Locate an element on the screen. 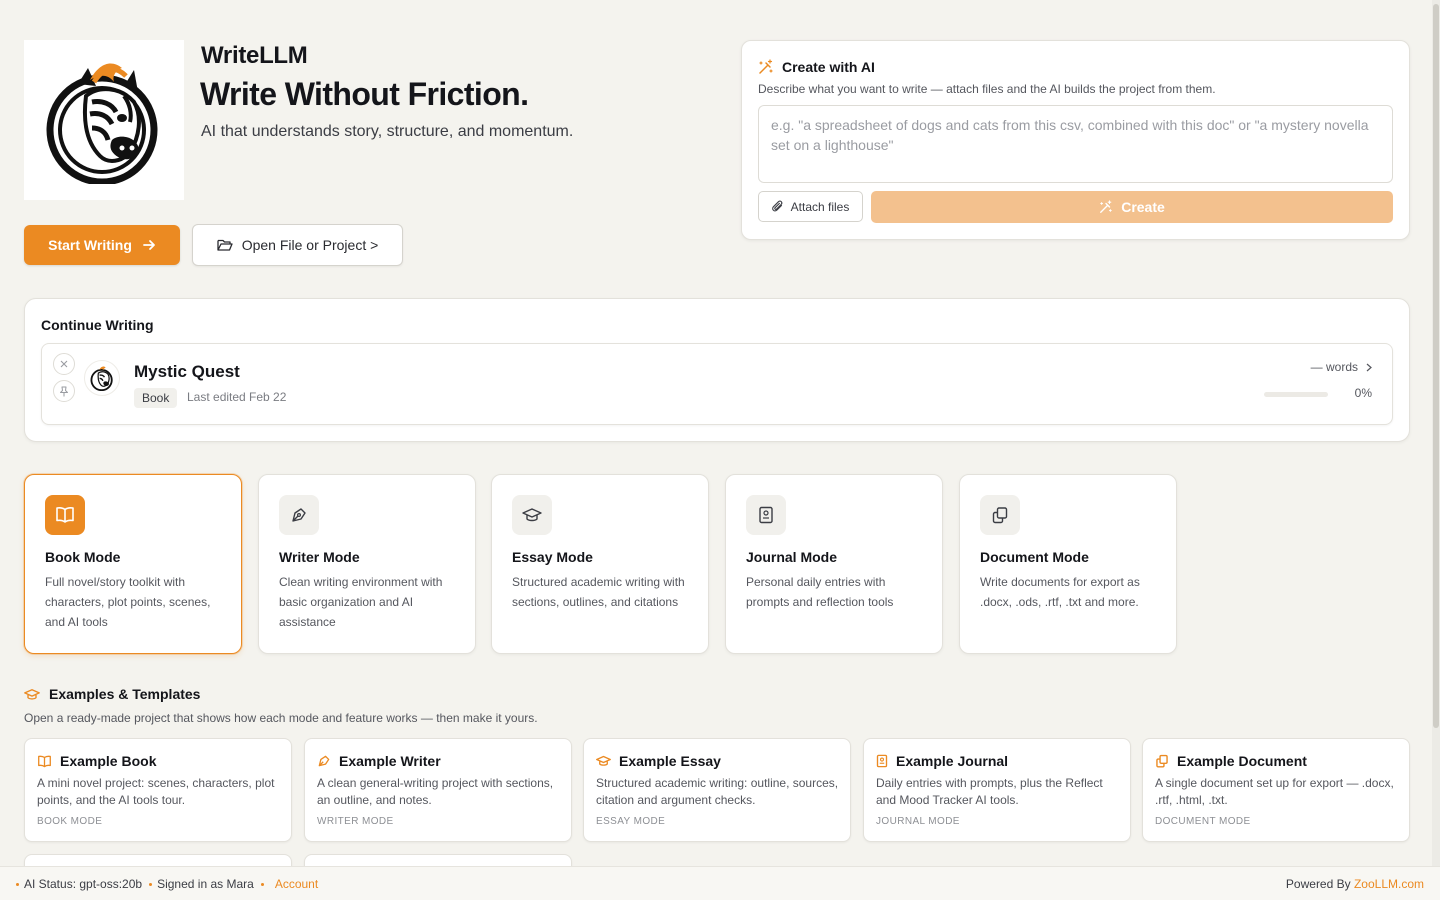 The width and height of the screenshot is (1440, 900). close-icon is located at coordinates (64, 364).